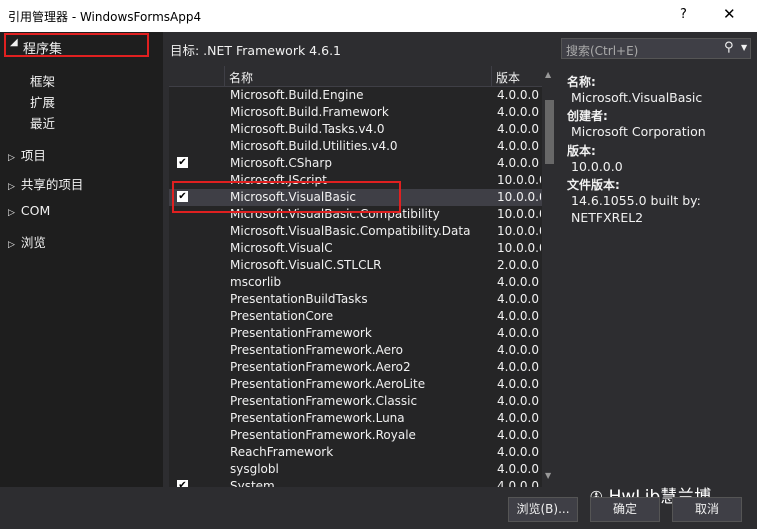 The width and height of the screenshot is (757, 529). What do you see at coordinates (638, 131) in the screenshot?
I see `detail-creator-value: Microsoft Corporation` at bounding box center [638, 131].